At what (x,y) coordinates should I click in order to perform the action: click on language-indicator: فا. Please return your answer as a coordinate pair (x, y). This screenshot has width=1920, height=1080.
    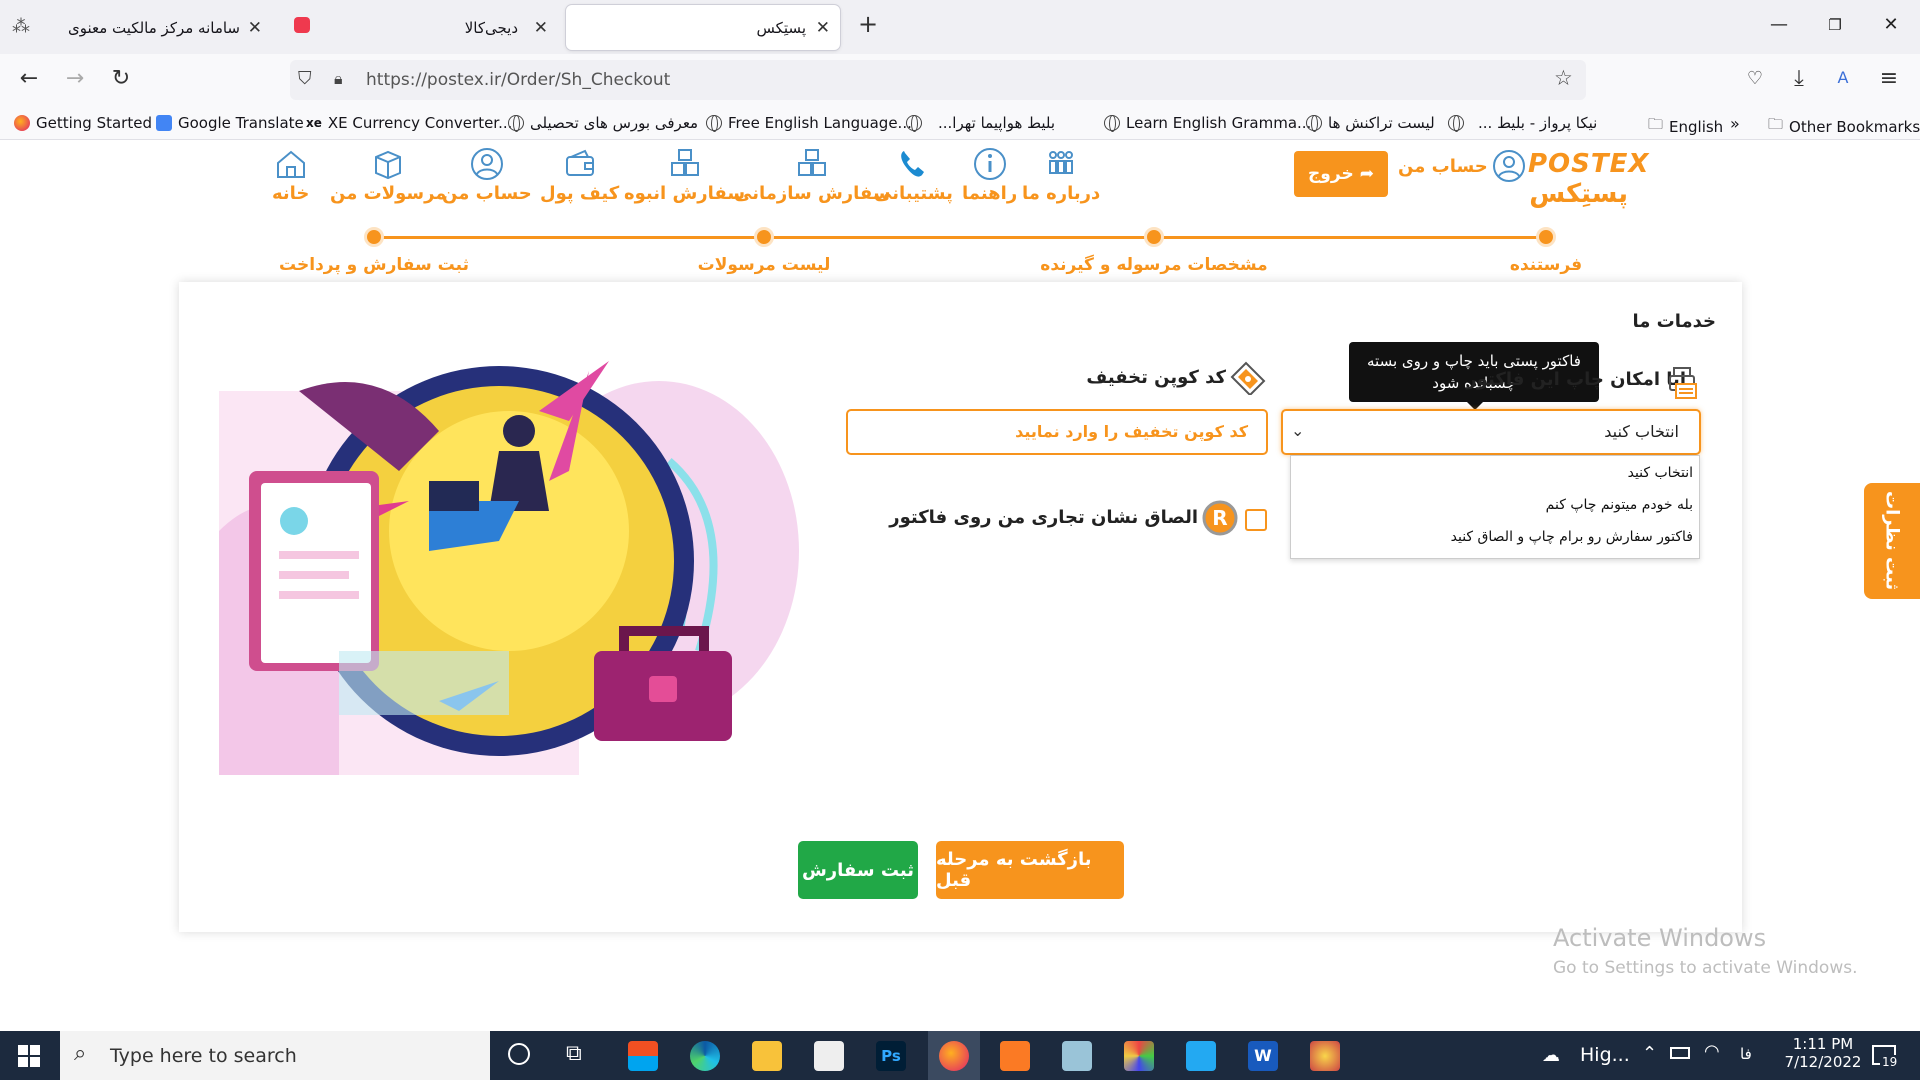
    Looking at the image, I should click on (1746, 1054).